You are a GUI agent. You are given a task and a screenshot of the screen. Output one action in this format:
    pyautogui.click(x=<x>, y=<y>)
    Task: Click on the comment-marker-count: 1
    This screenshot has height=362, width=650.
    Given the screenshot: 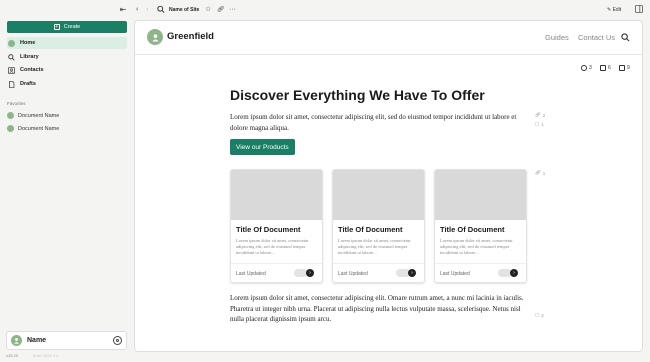 What is the action you would take?
    pyautogui.click(x=542, y=124)
    